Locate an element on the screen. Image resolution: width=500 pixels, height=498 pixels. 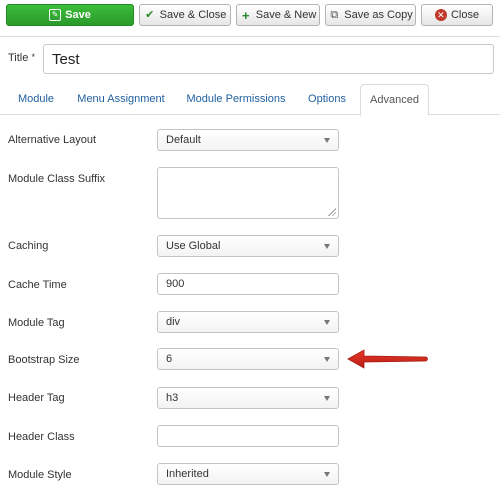
module-tag-label: Module Tag is located at coordinates (36, 323).